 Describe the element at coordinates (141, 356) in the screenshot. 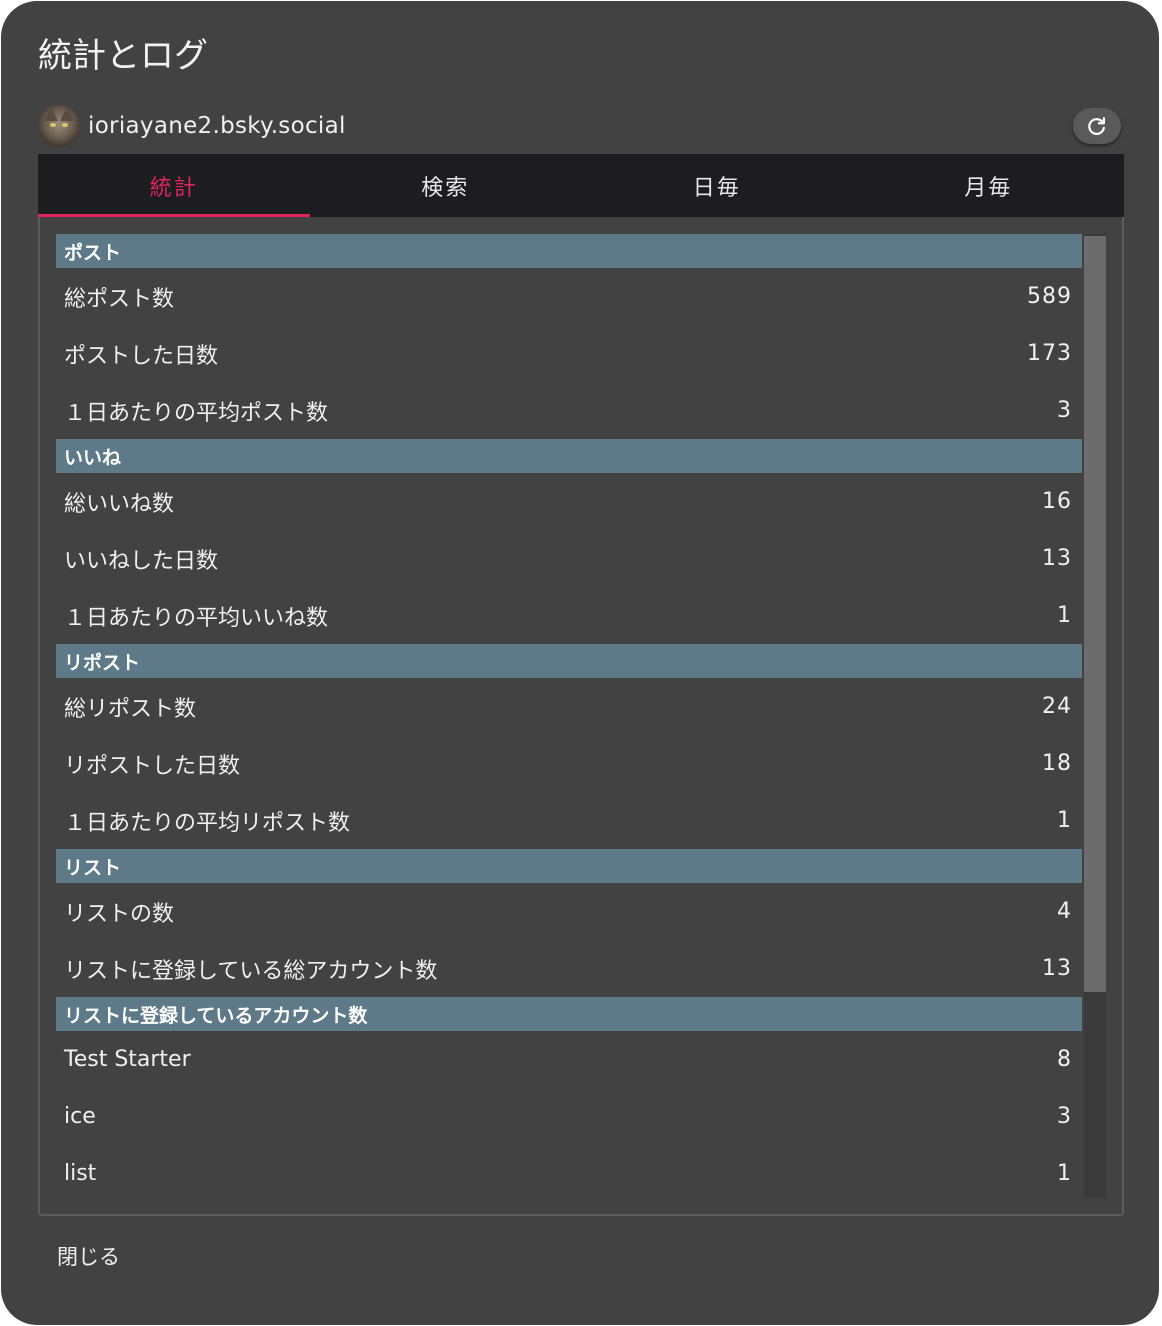

I see `stat-label: ポストした日数` at that location.